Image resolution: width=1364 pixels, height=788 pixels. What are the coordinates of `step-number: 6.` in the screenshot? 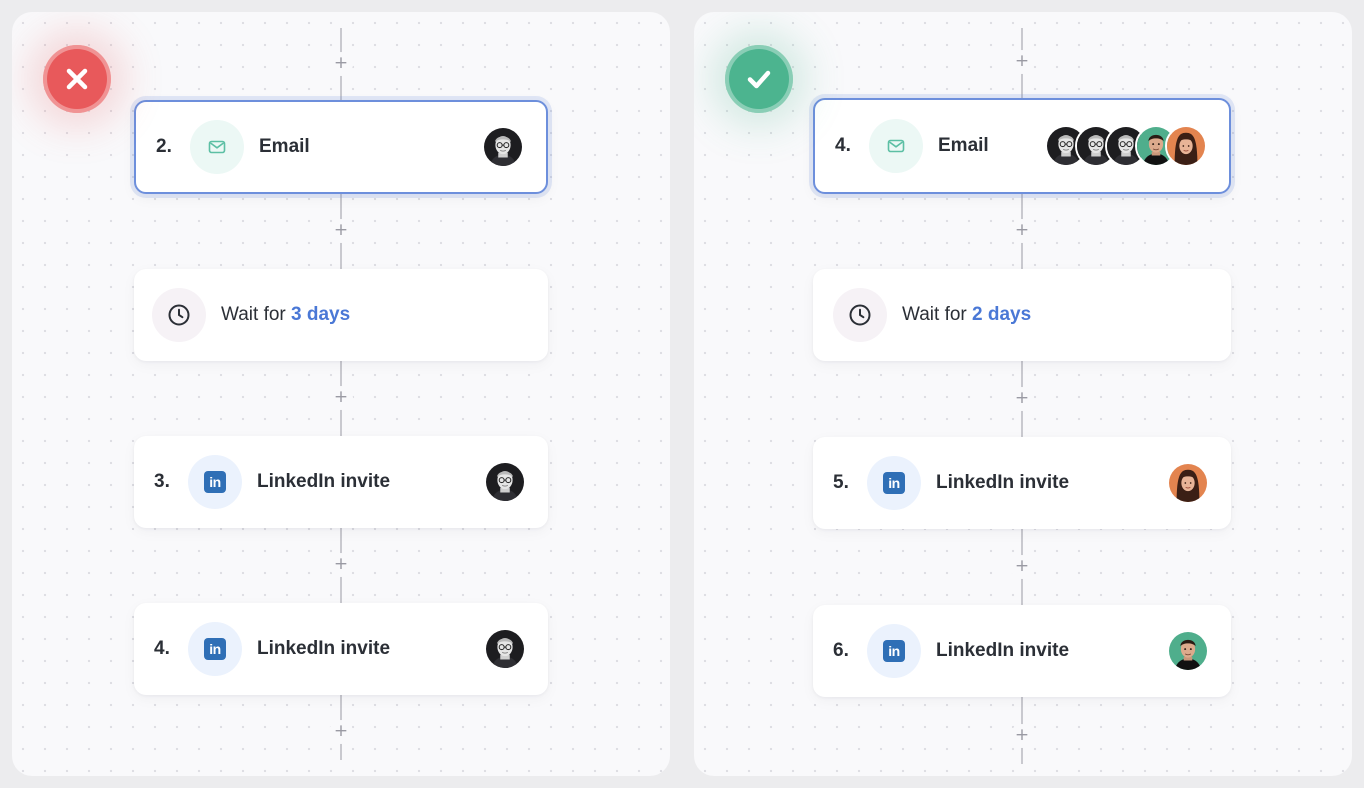 It's located at (841, 650).